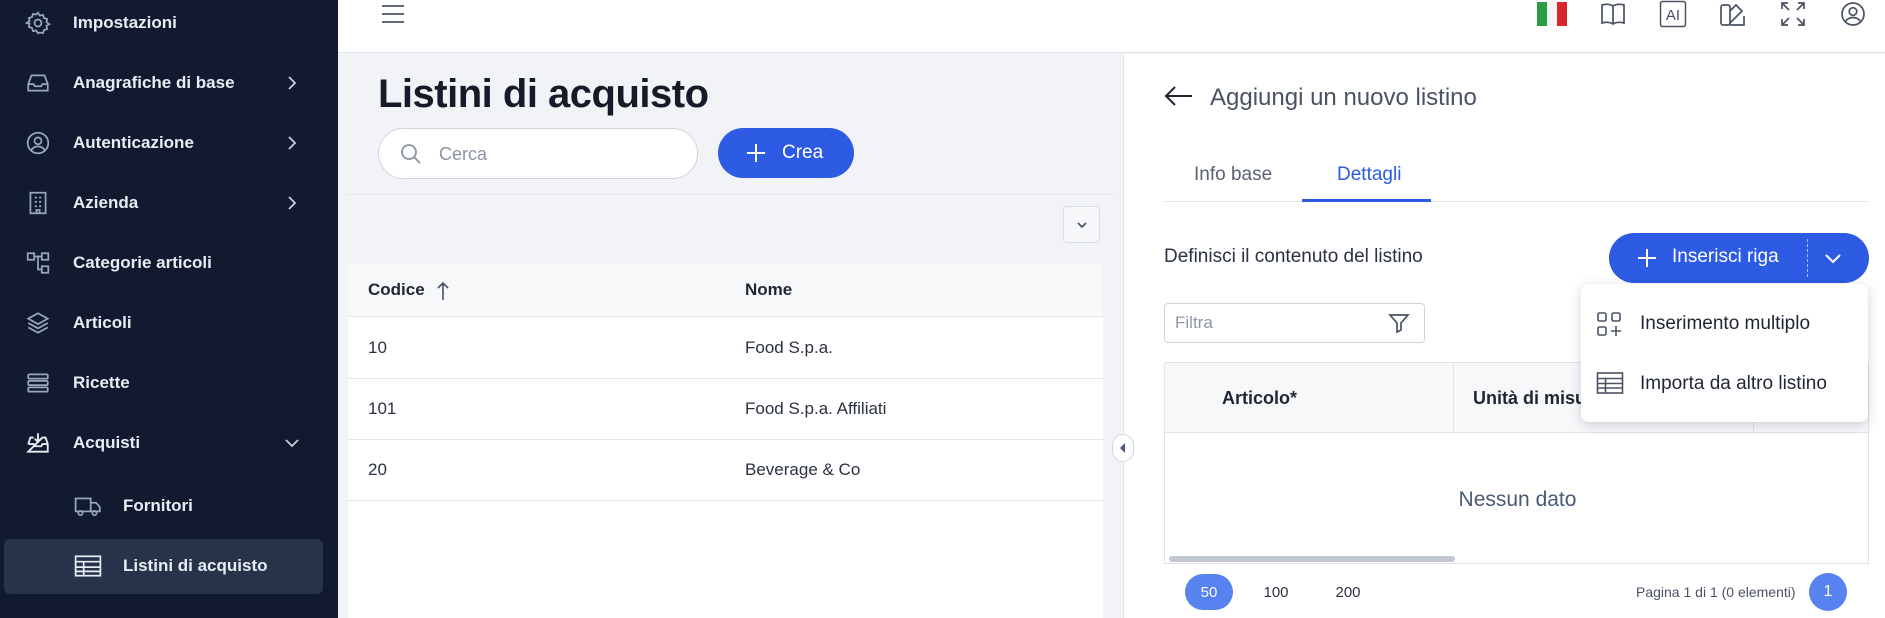  What do you see at coordinates (1369, 175) in the screenshot?
I see `tab-dettagli: Dettagli` at bounding box center [1369, 175].